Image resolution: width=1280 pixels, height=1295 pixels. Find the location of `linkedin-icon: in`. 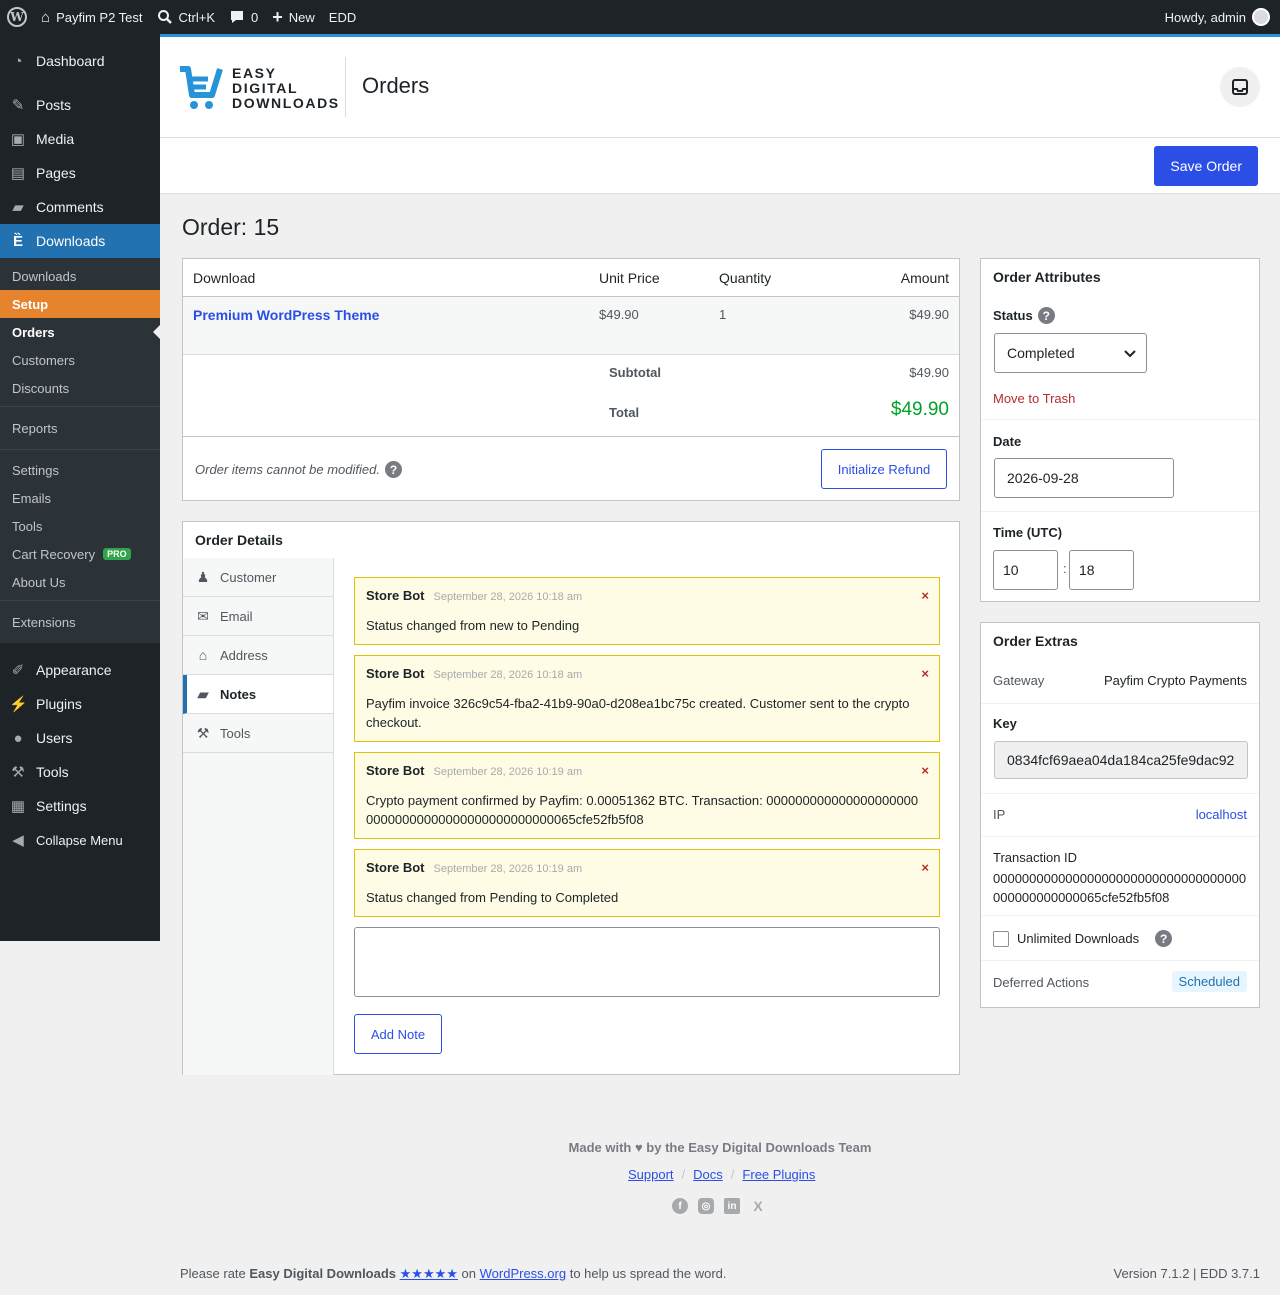

linkedin-icon: in is located at coordinates (732, 1206).